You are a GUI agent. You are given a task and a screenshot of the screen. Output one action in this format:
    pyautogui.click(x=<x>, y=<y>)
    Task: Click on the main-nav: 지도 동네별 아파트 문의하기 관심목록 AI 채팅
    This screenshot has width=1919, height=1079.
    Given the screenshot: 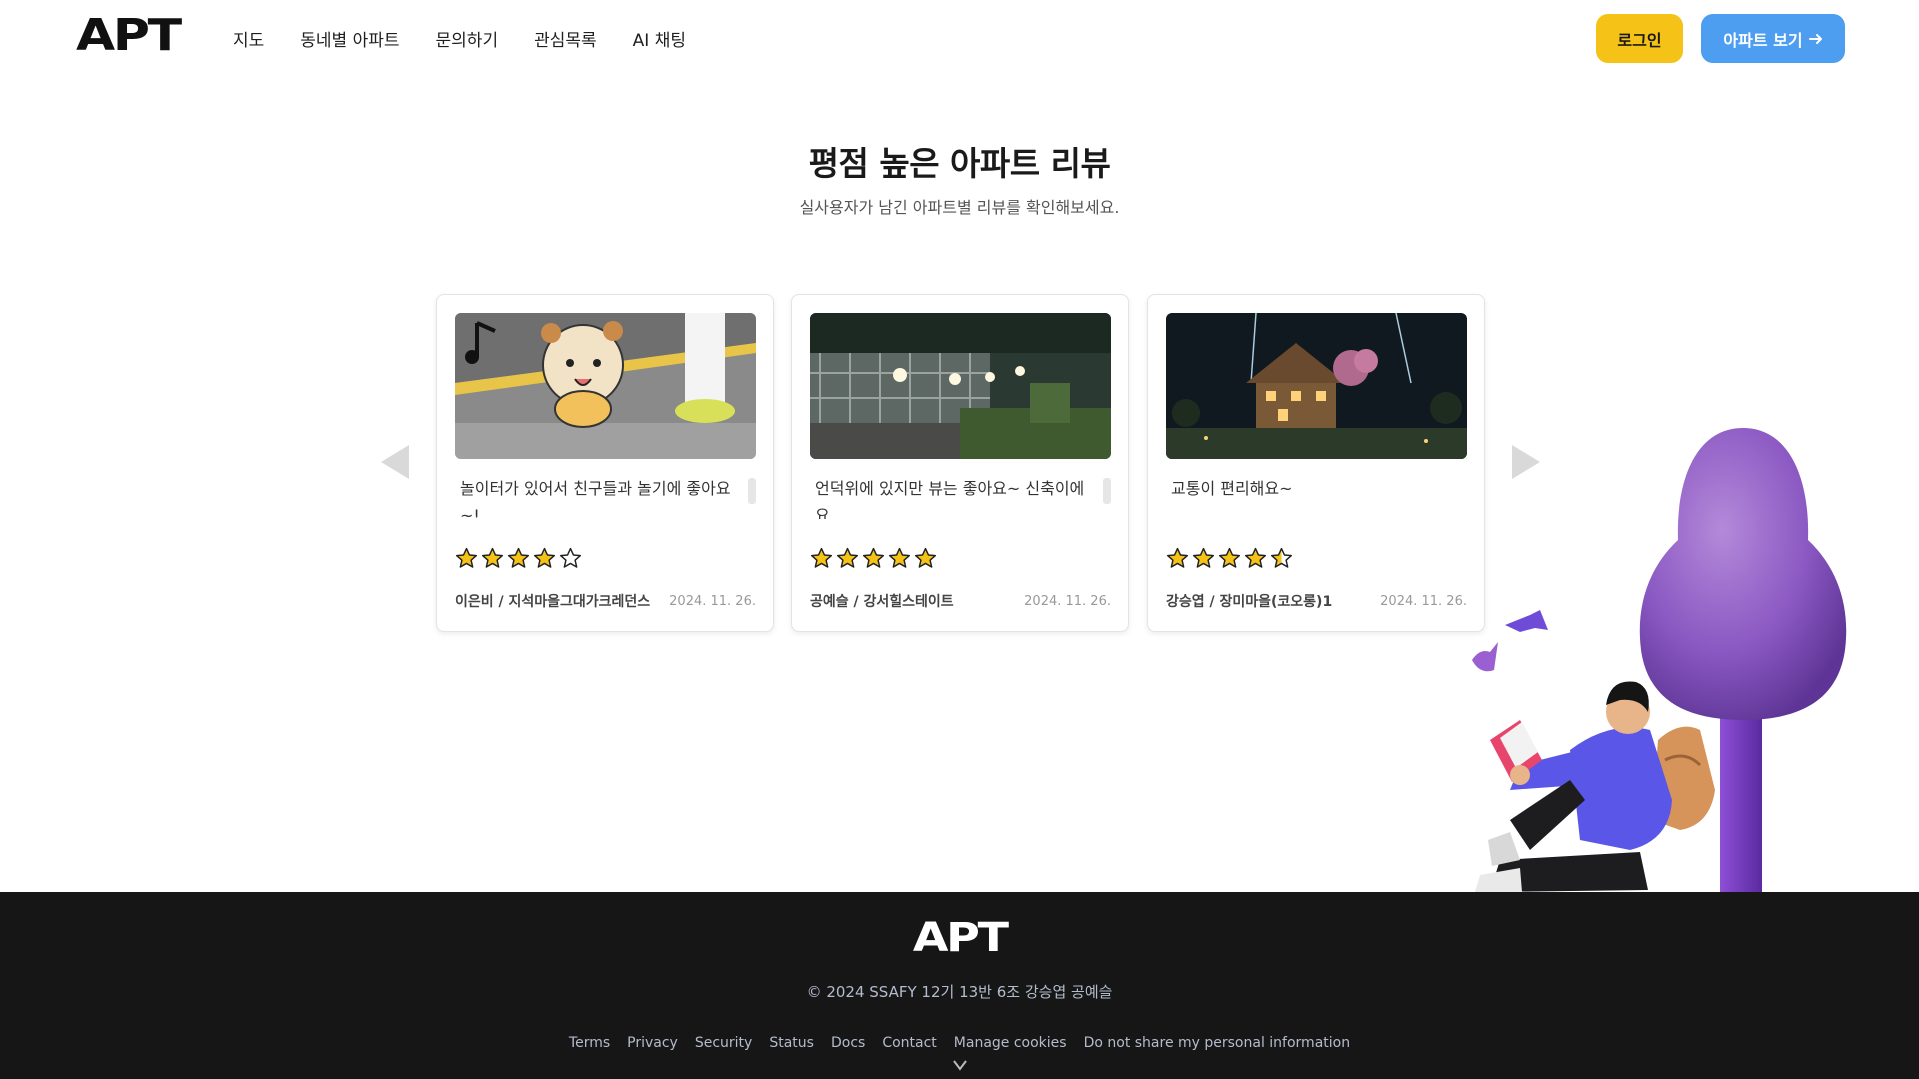 What is the action you would take?
    pyautogui.click(x=477, y=38)
    